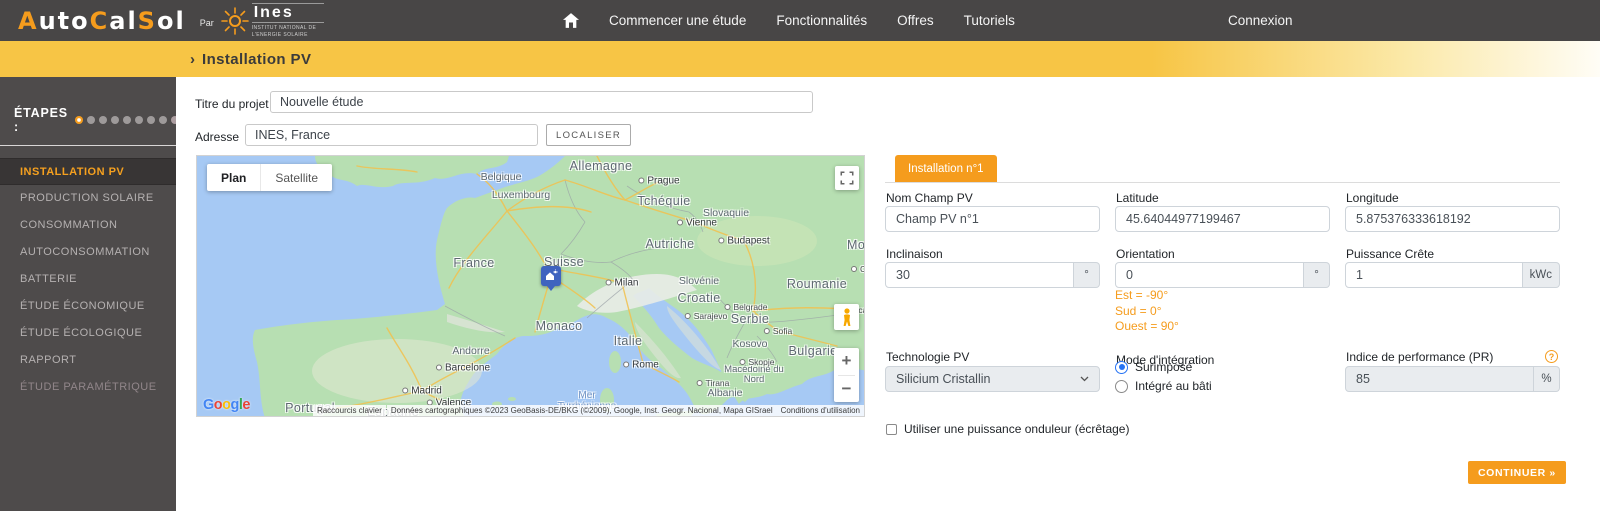 Image resolution: width=1600 pixels, height=511 pixels. I want to click on map-label: Barcelone, so click(463, 368).